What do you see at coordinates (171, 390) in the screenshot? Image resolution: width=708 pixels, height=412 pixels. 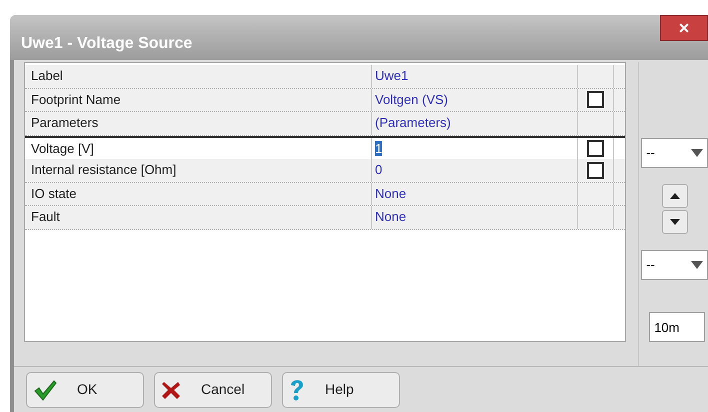 I see `cross-icon` at bounding box center [171, 390].